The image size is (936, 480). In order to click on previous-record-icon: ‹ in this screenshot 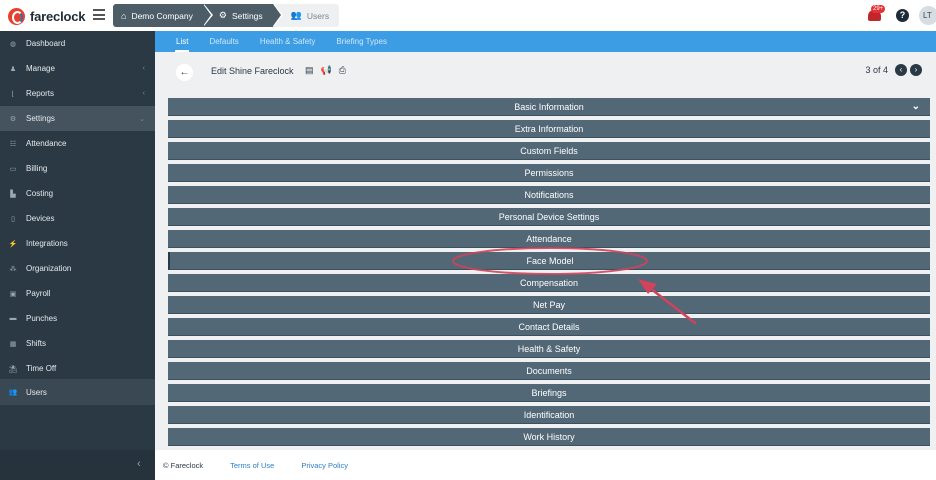, I will do `click(901, 70)`.